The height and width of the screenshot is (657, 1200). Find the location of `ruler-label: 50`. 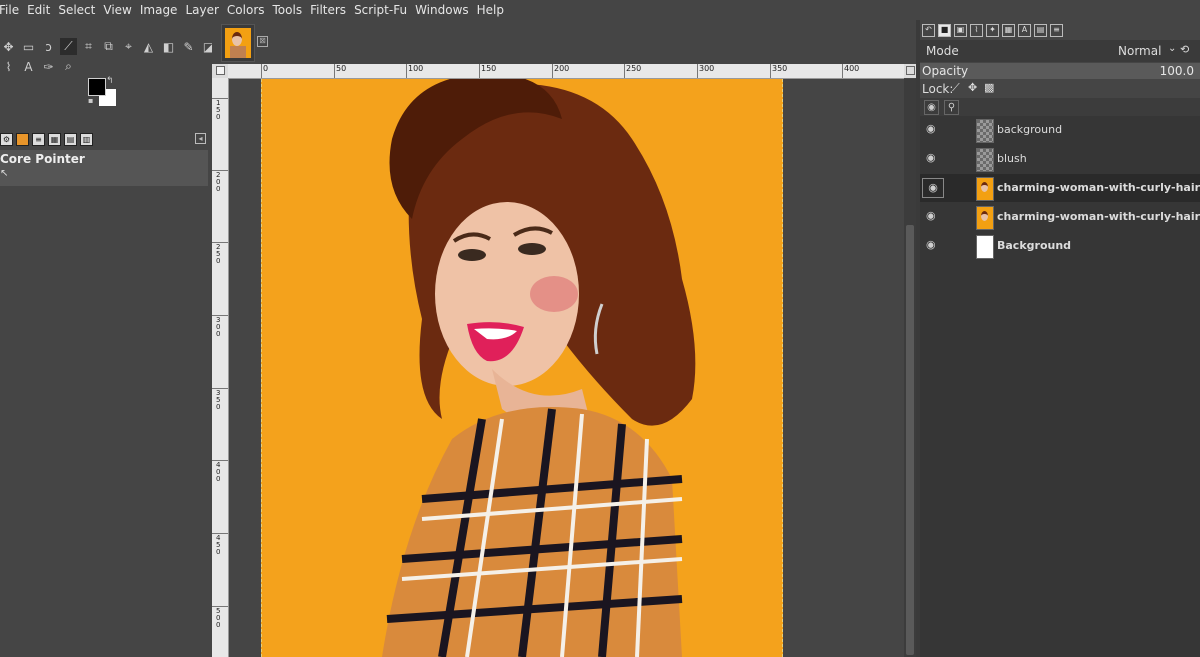

ruler-label: 50 is located at coordinates (341, 68).